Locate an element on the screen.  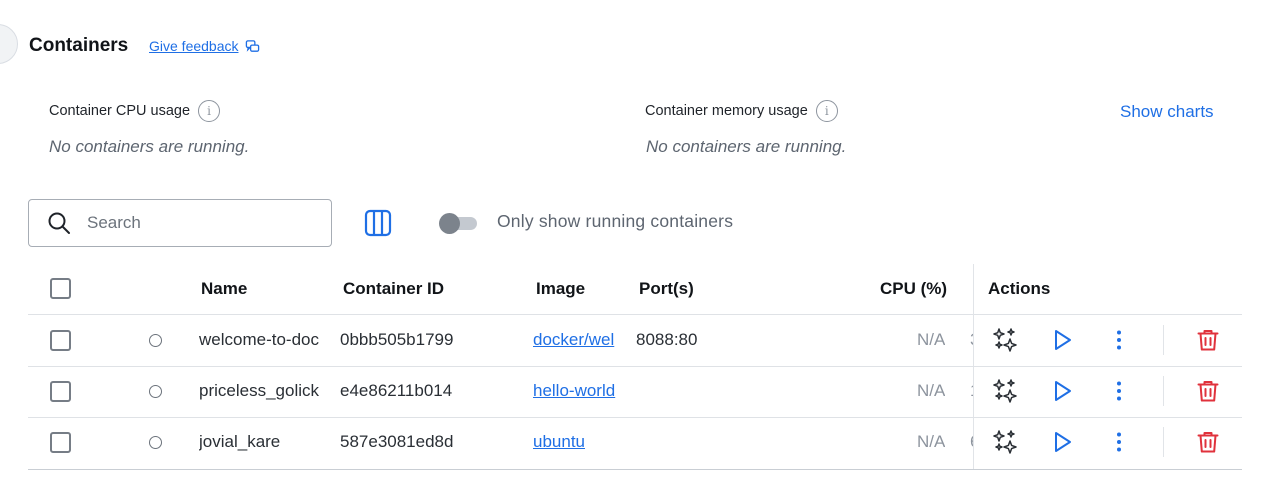
toggle-knob is located at coordinates (449, 223).